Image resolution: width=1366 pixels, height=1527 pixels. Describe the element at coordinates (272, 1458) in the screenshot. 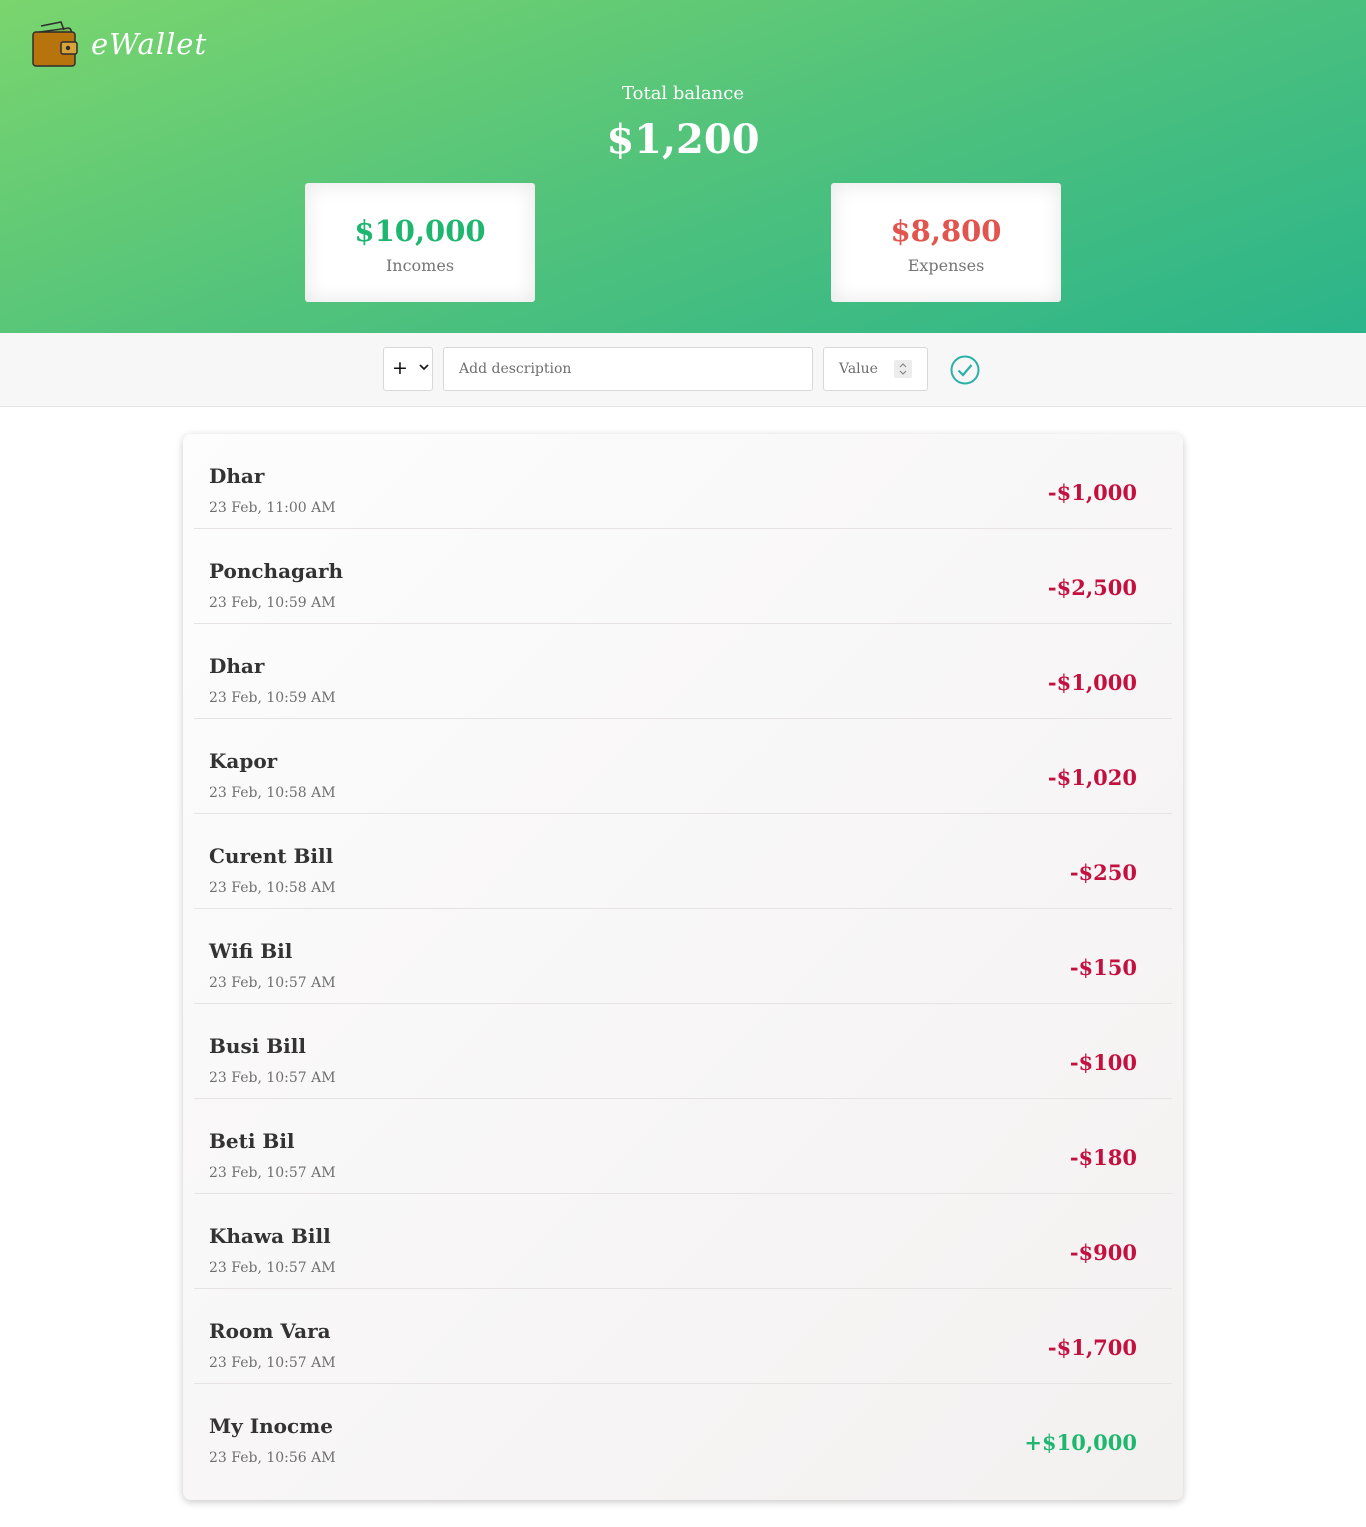

I see `transaction-time: 23 Feb, 10:56 AM` at that location.